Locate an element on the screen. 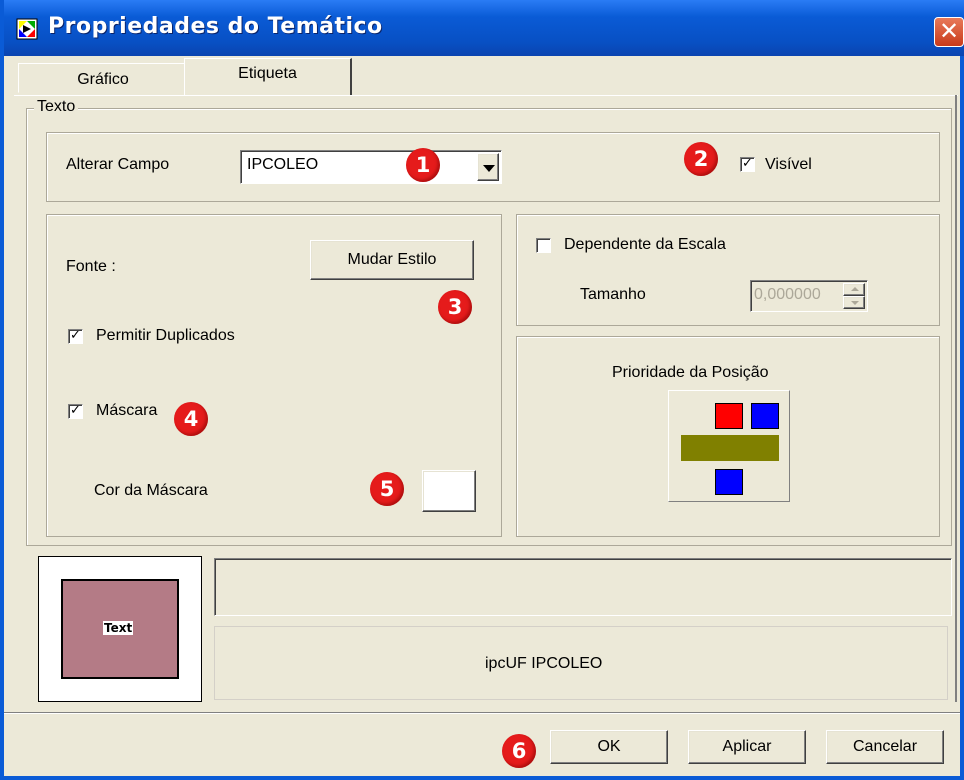 The height and width of the screenshot is (780, 964). annotation-badge-6: 6 is located at coordinates (519, 751).